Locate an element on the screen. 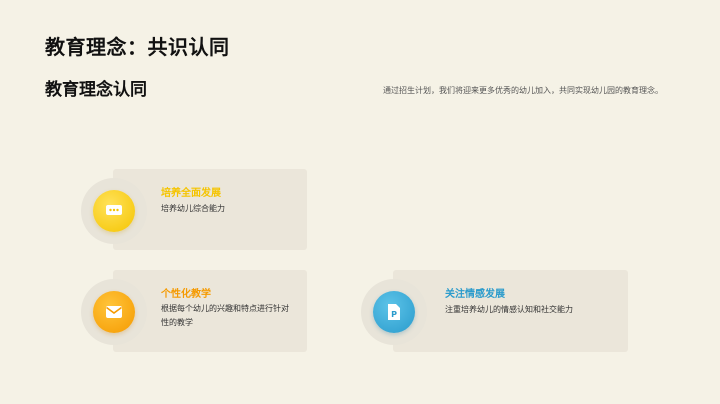 This screenshot has height=404, width=720. card-text: 注重培养幼儿的情感认知和社交能力 is located at coordinates (509, 309).